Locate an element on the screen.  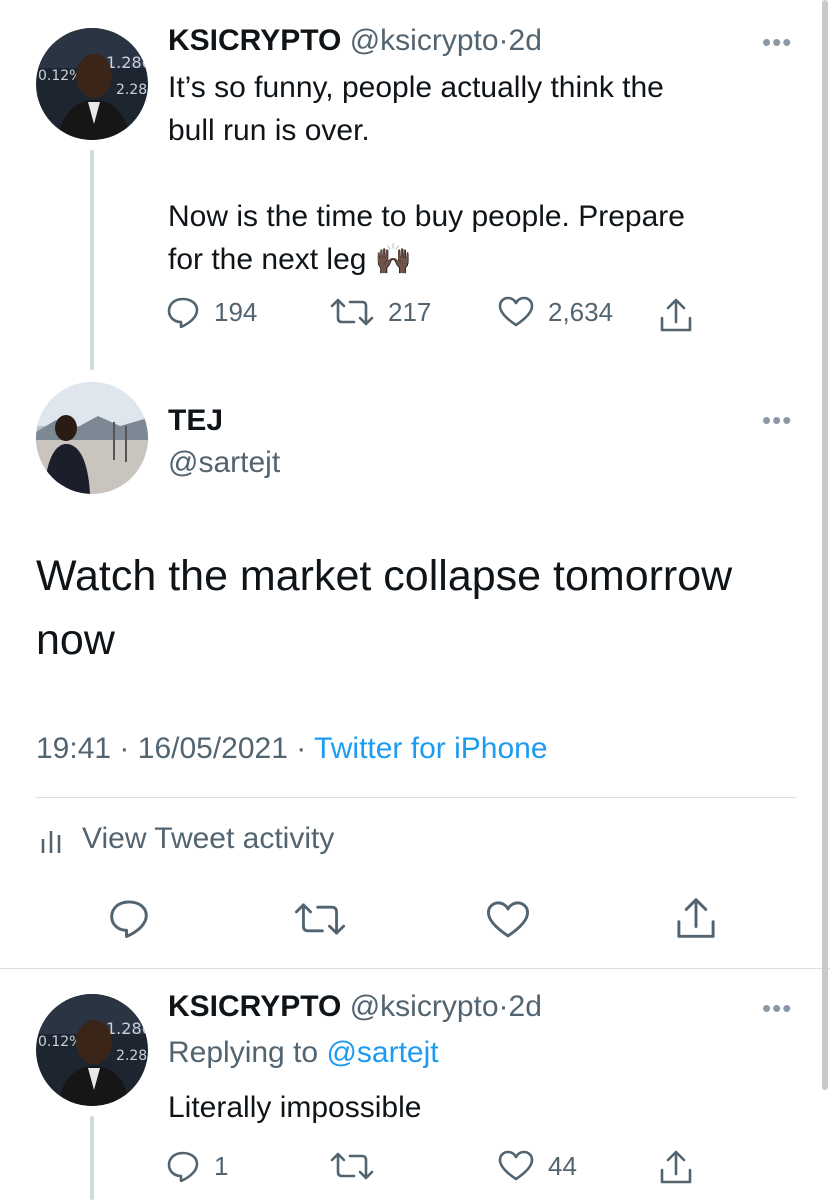
tweet2-author: TEJ @sartejt is located at coordinates (224, 442).